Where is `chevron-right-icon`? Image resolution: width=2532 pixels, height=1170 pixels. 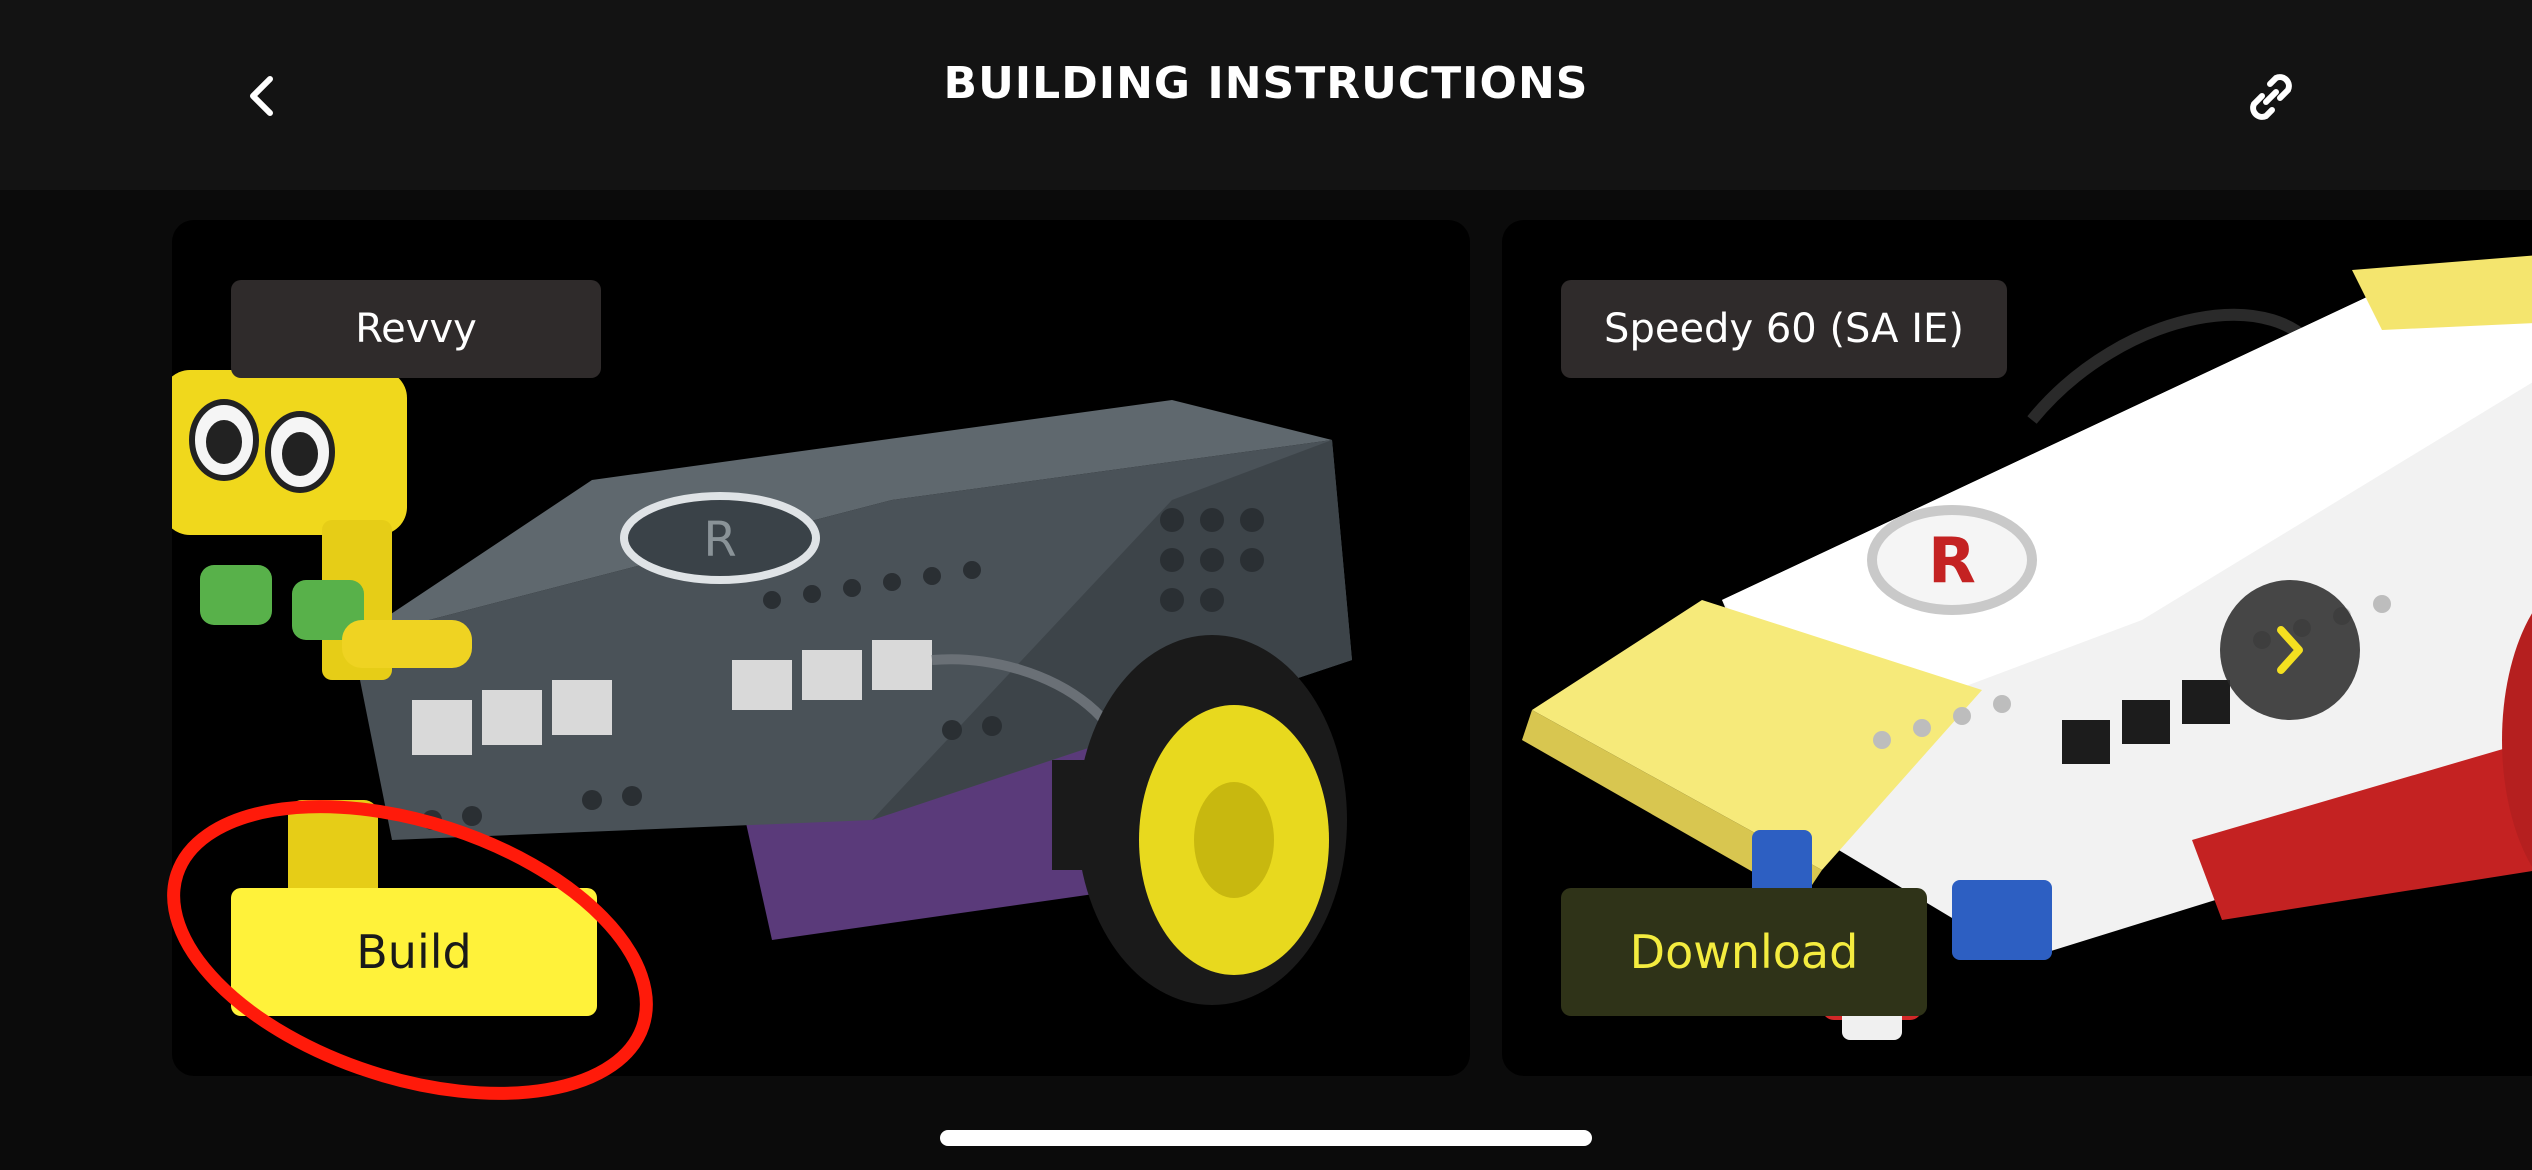 chevron-right-icon is located at coordinates (2290, 650).